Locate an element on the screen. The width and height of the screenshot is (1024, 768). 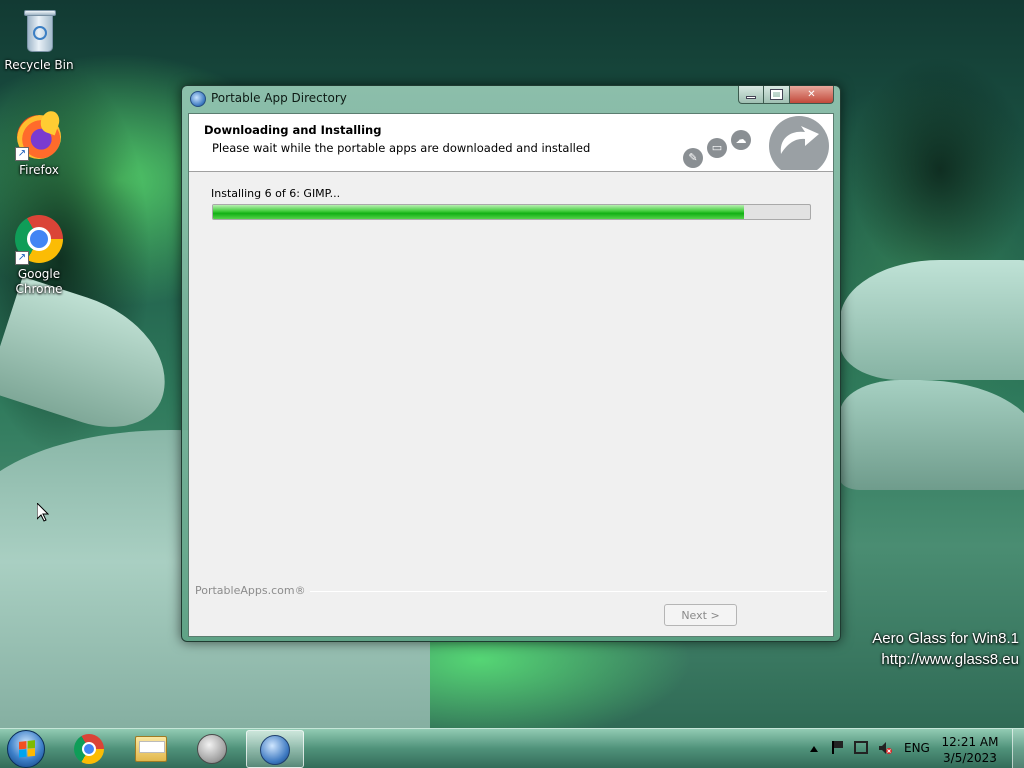
maximize-icon is located at coordinates (776, 94).